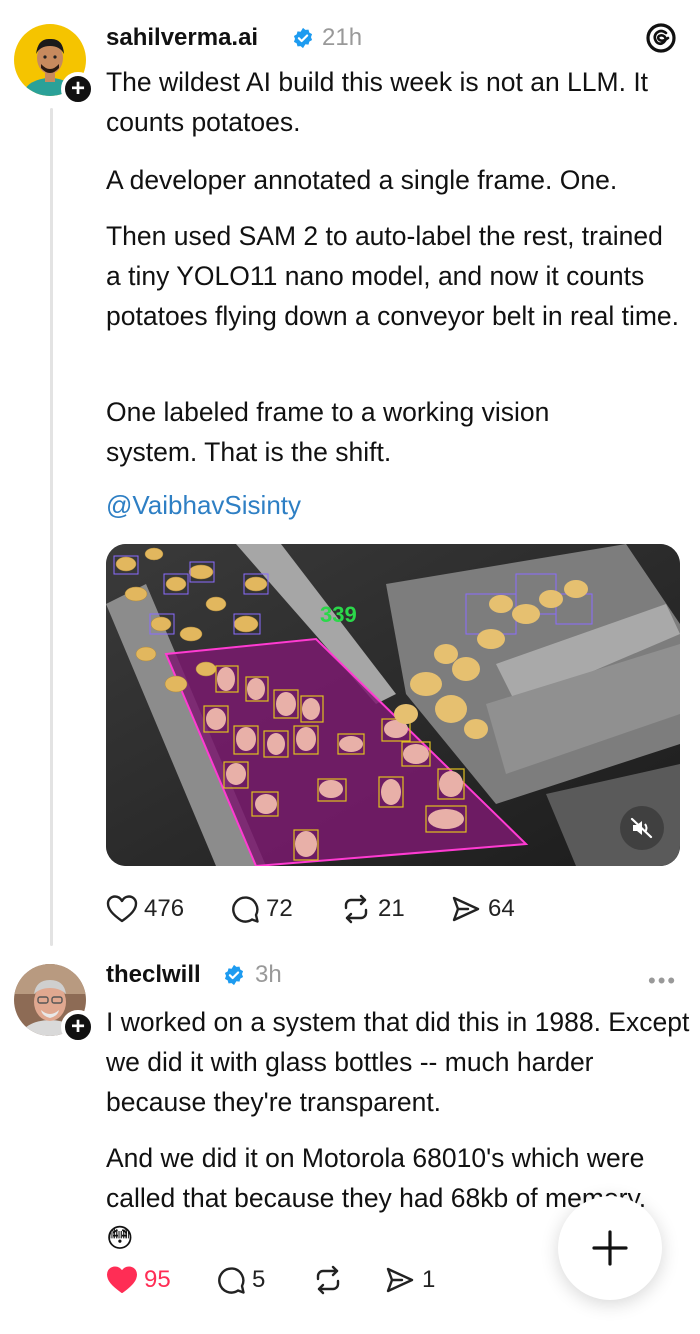 This screenshot has width=700, height=1334. I want to click on more-icon: •••, so click(662, 981).